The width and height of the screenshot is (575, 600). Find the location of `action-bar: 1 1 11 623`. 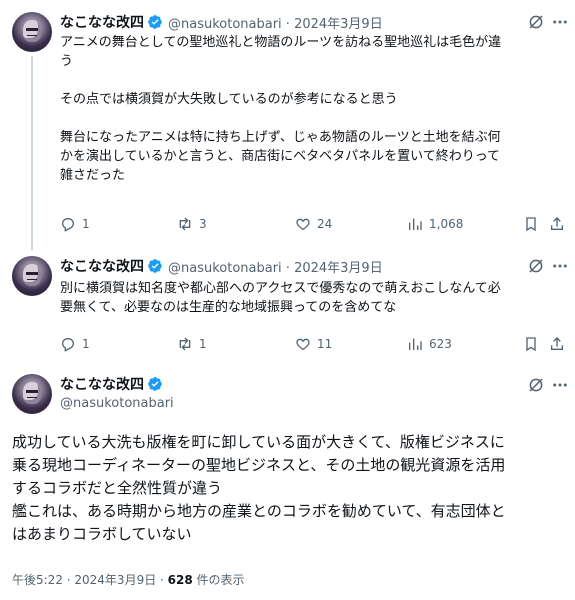

action-bar: 1 1 11 623 is located at coordinates (312, 344).